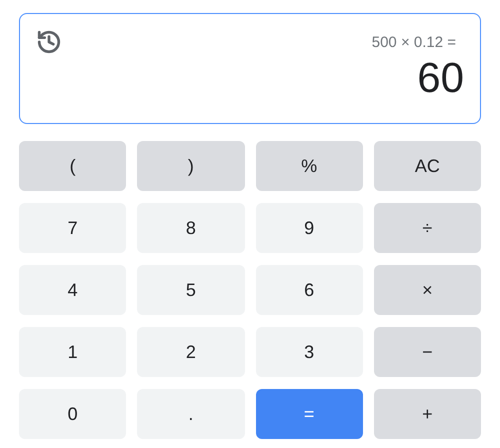  Describe the element at coordinates (440, 78) in the screenshot. I see `result-text: 60` at that location.